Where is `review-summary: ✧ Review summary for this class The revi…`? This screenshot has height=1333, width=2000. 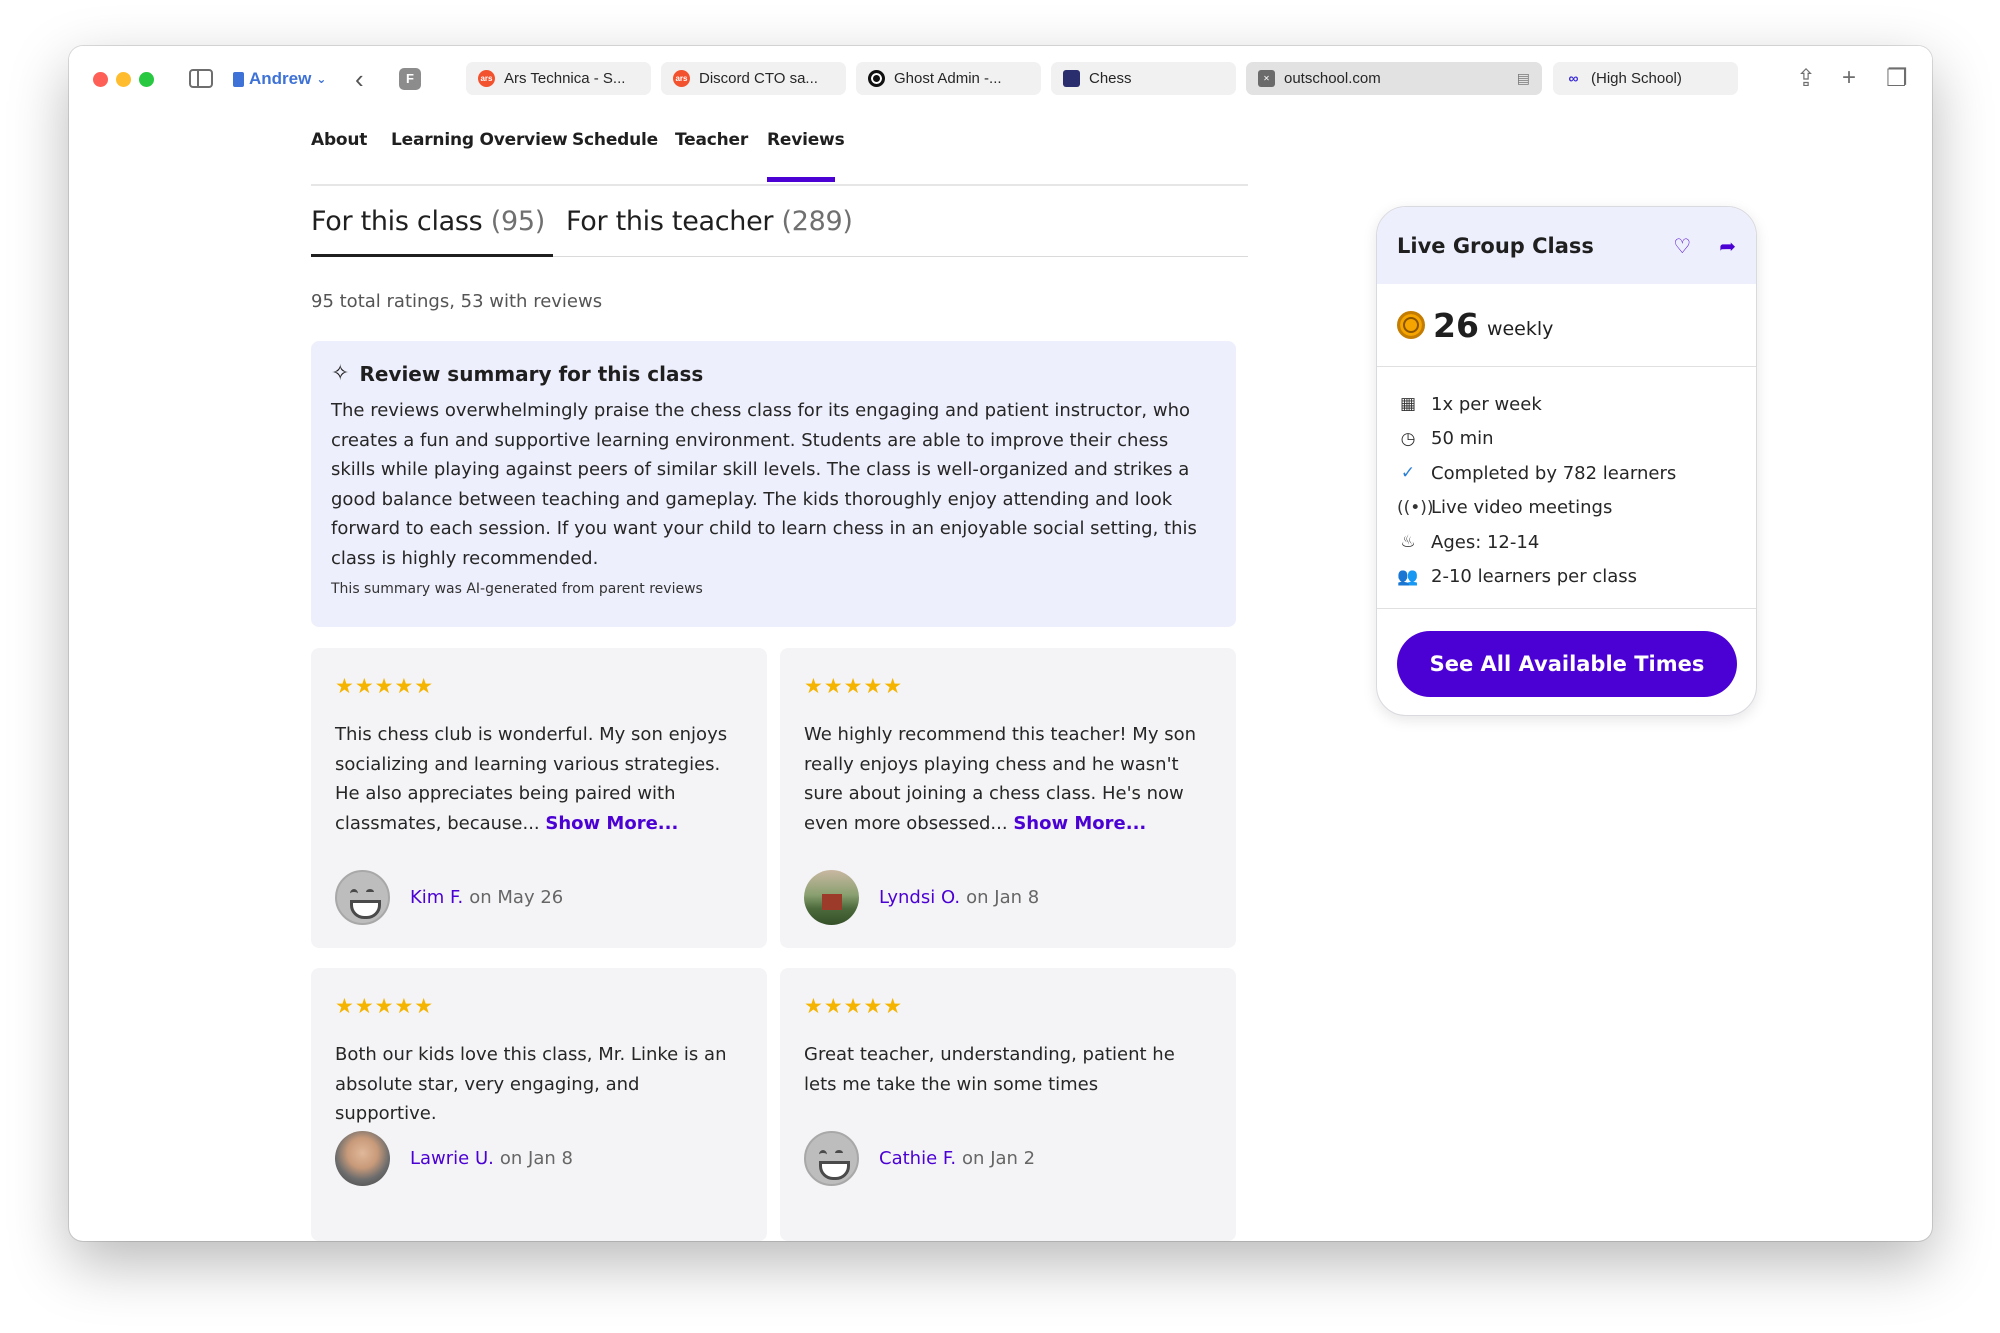 review-summary: ✧ Review summary for this class The revi… is located at coordinates (773, 484).